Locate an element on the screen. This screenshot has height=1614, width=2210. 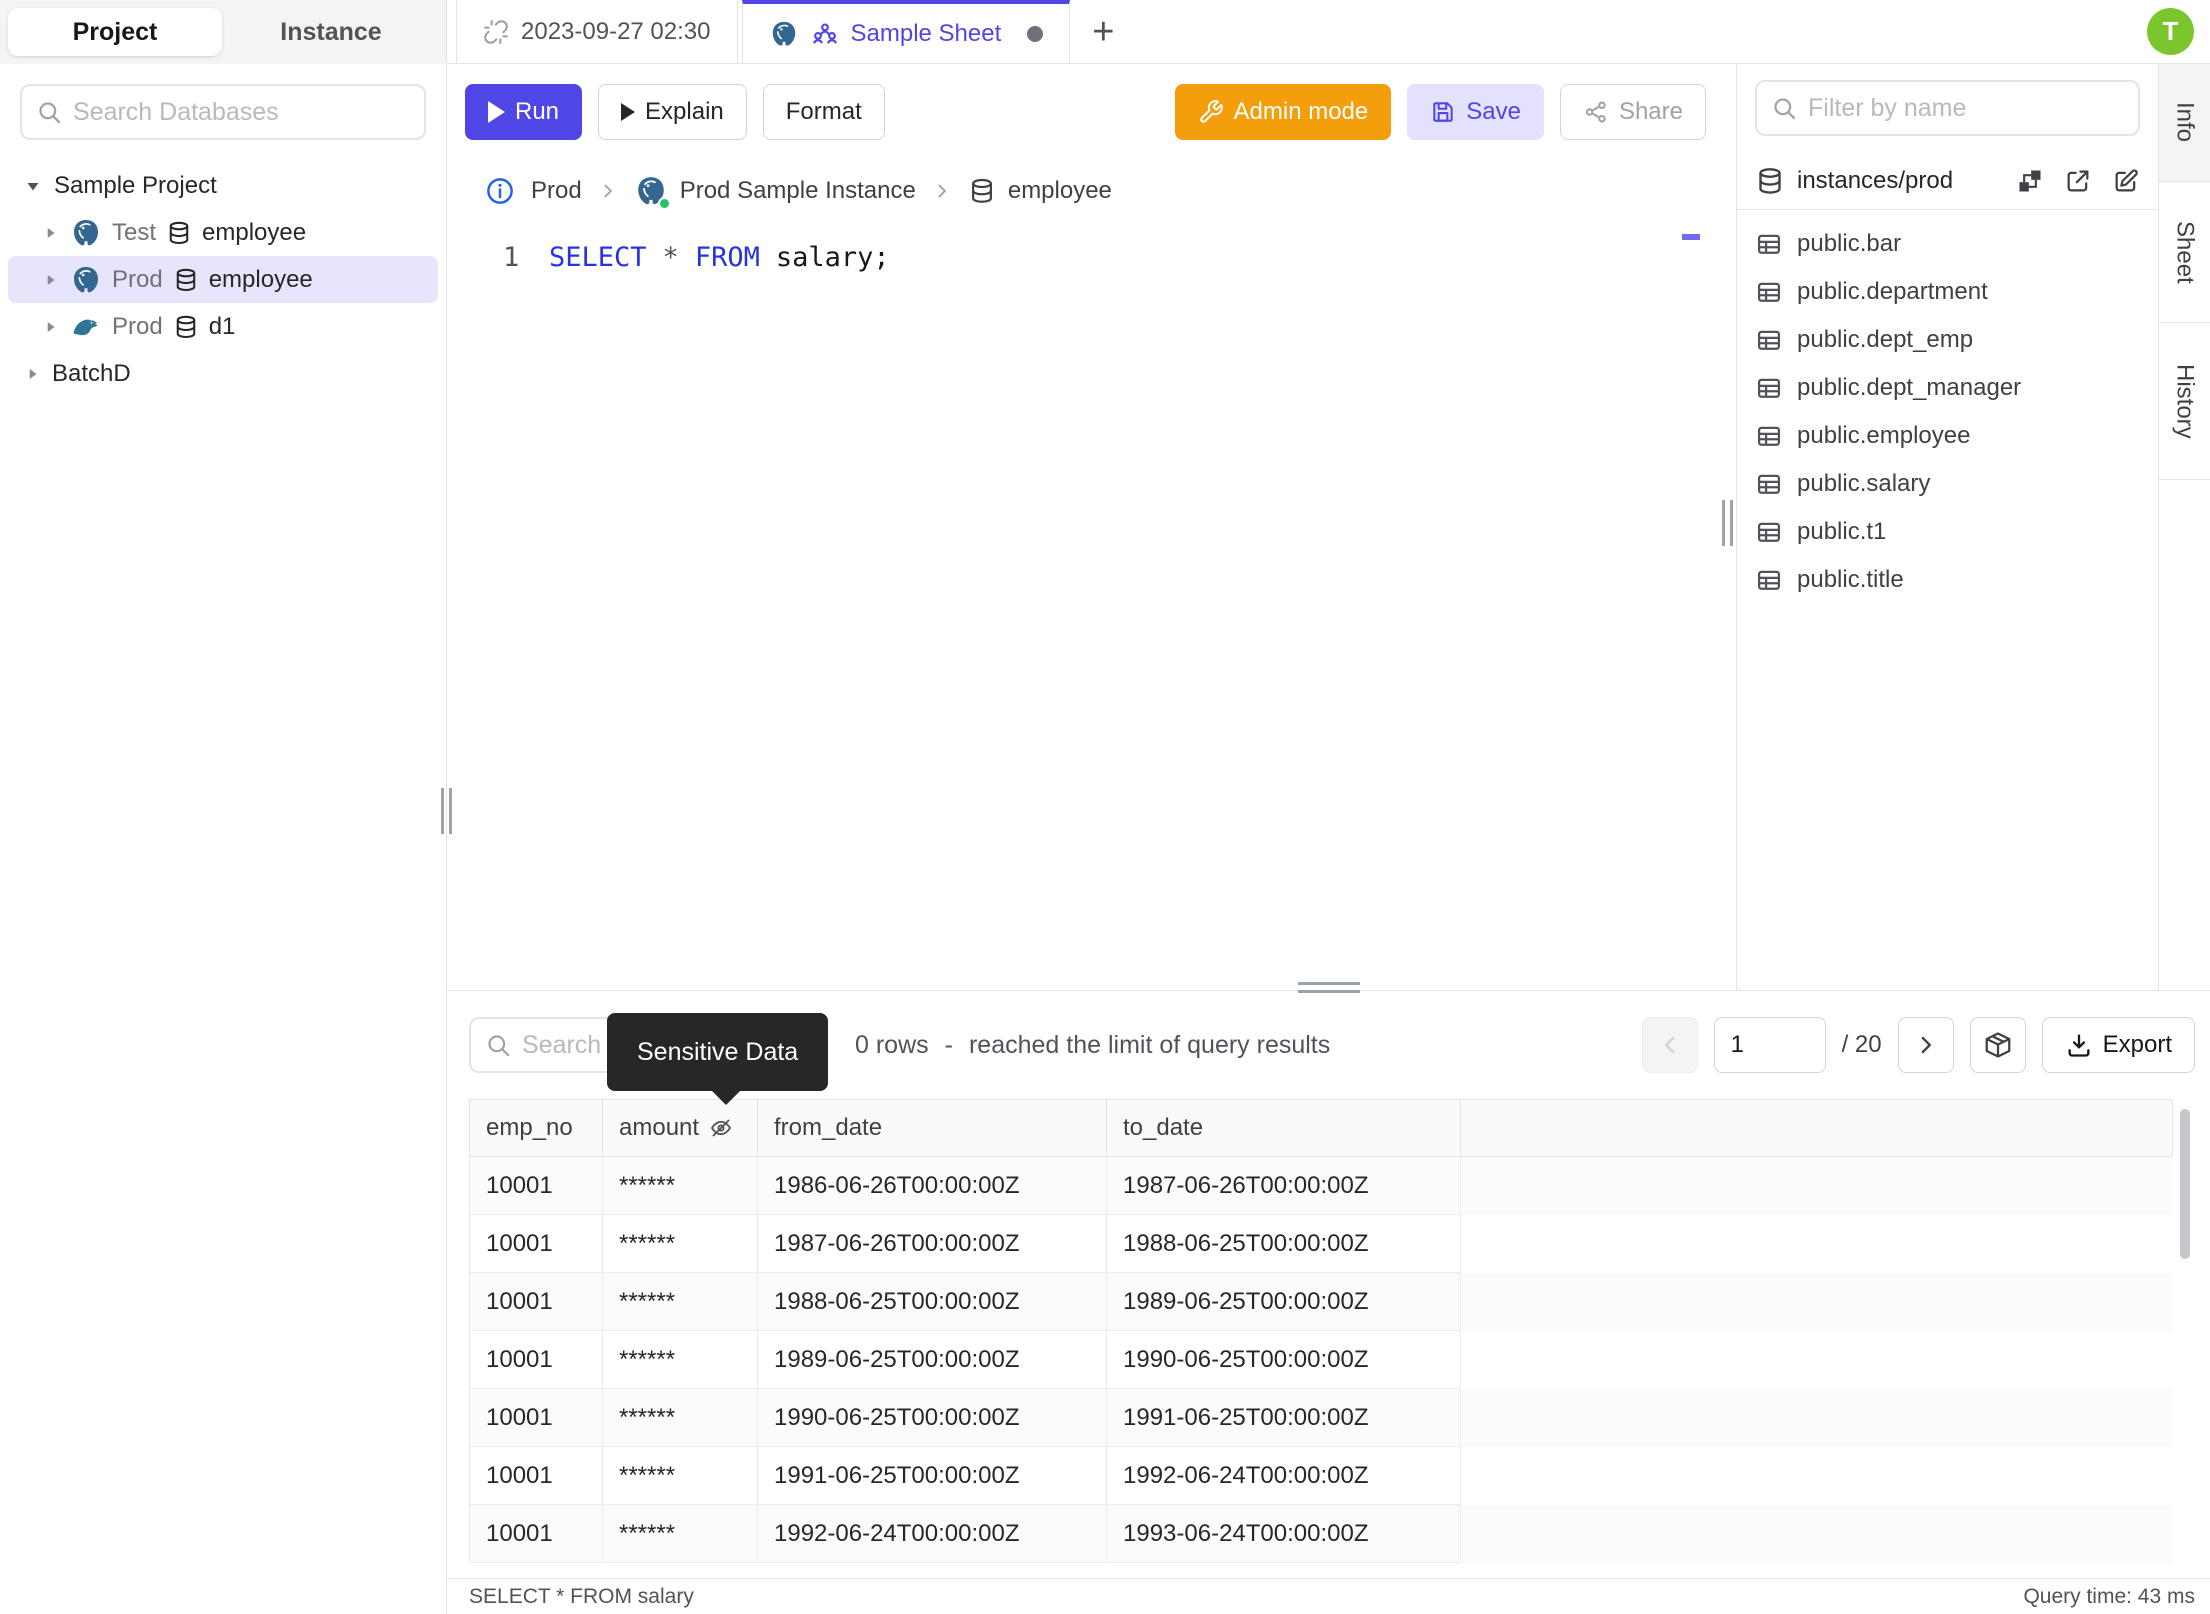
sheet-tab-label: Sample Sheet is located at coordinates (926, 33).